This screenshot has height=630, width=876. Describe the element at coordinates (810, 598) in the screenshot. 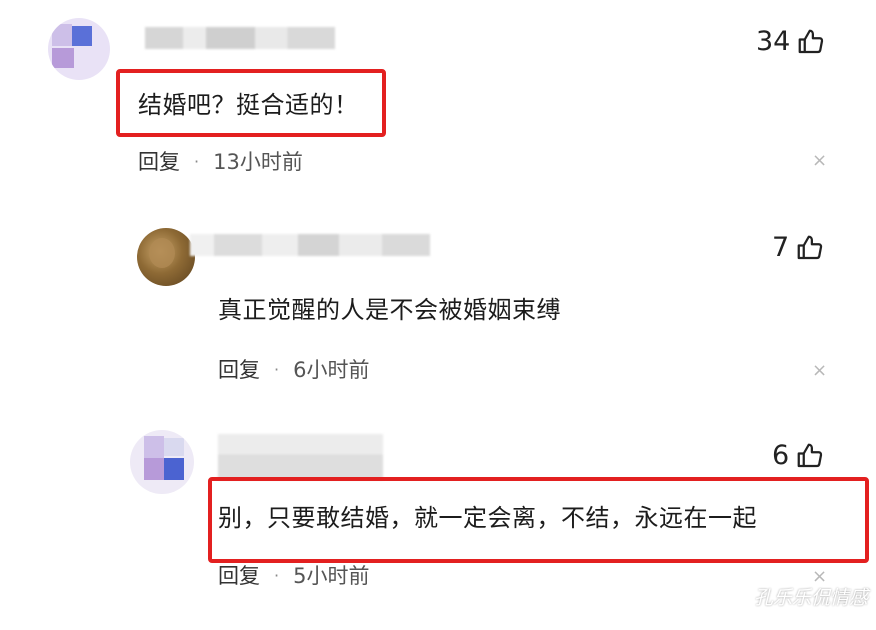

I see `watermark: 孔乐乐侃情感` at that location.